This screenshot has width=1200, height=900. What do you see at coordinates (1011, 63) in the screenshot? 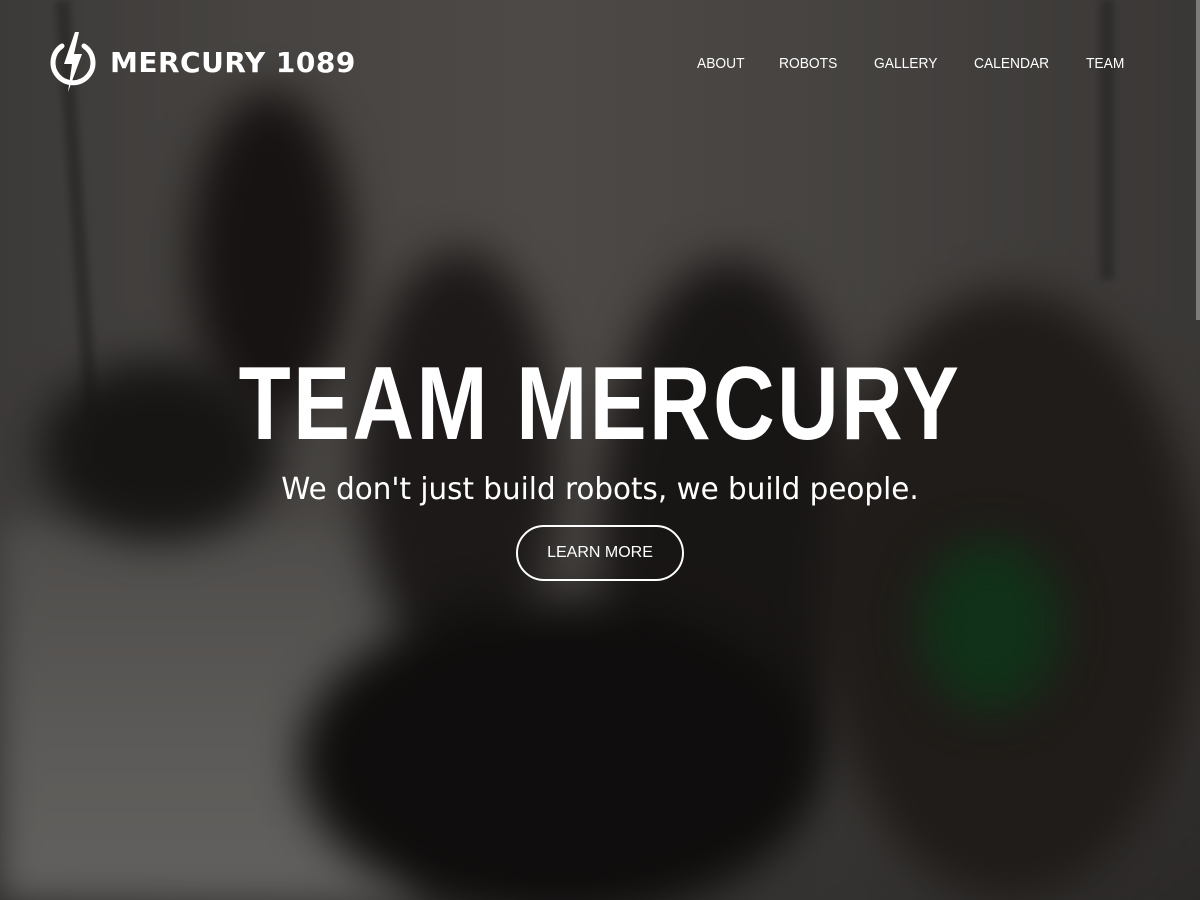
I see `nav-item-calendar: CALENDAR` at bounding box center [1011, 63].